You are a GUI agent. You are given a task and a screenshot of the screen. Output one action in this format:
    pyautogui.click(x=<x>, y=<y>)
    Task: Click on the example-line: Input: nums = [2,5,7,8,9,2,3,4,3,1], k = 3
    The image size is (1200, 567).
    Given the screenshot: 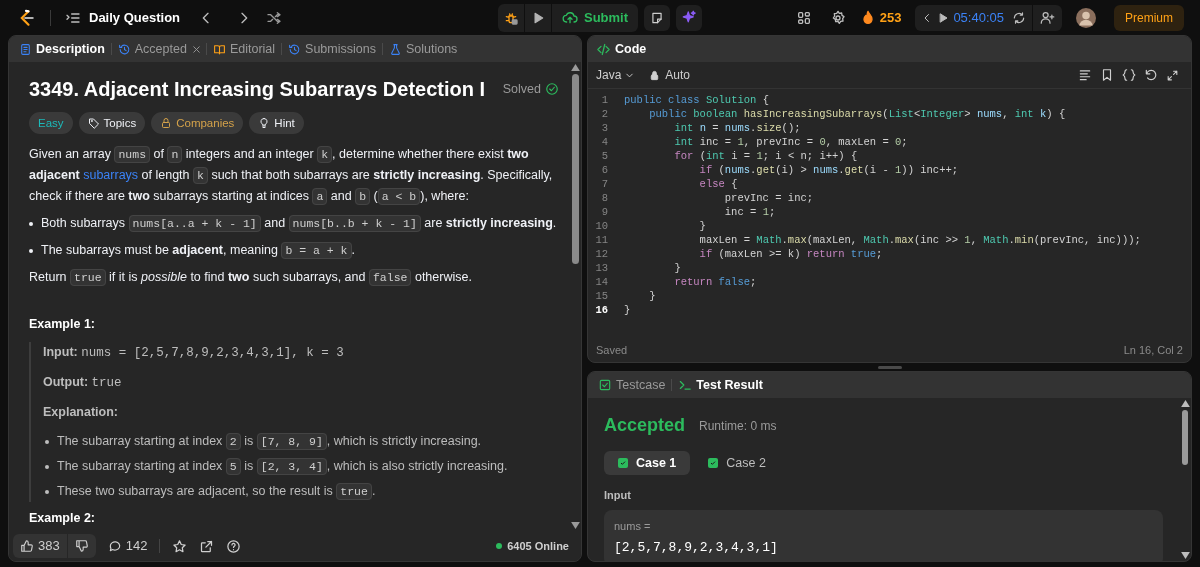 What is the action you would take?
    pyautogui.click(x=194, y=353)
    